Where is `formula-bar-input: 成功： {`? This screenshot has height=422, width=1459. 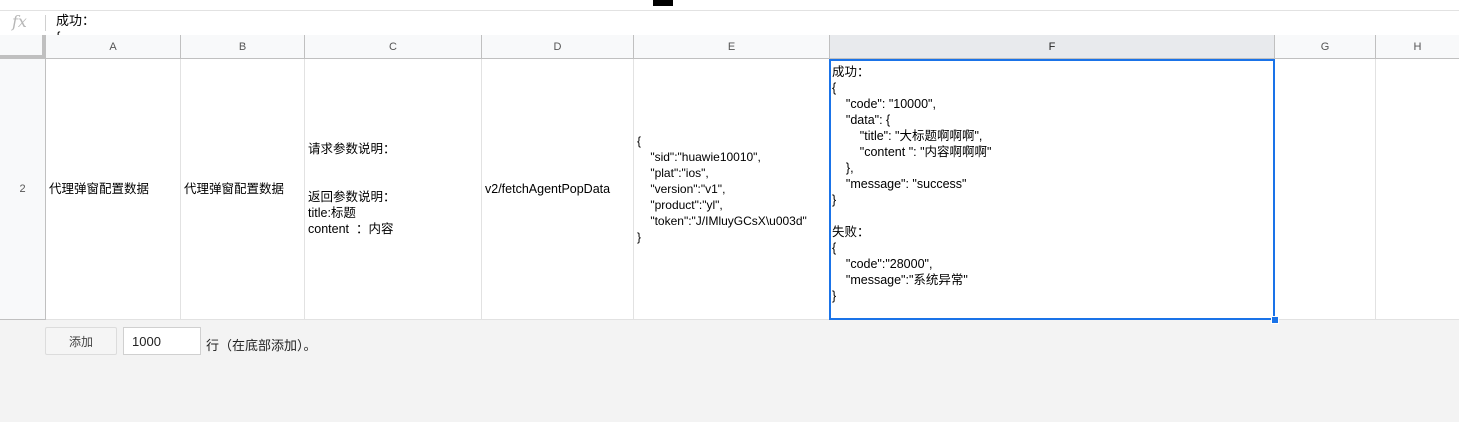 formula-bar-input: 成功： { is located at coordinates (754, 24).